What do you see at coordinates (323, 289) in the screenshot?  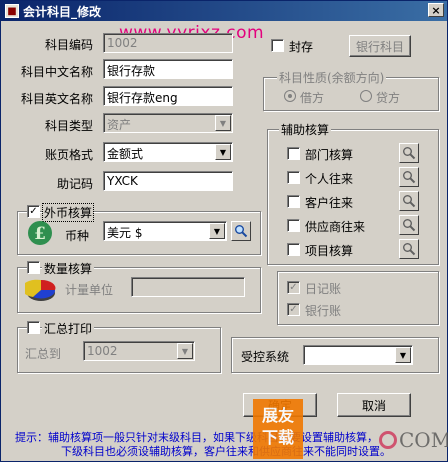 I see `journal-label: 日记账` at bounding box center [323, 289].